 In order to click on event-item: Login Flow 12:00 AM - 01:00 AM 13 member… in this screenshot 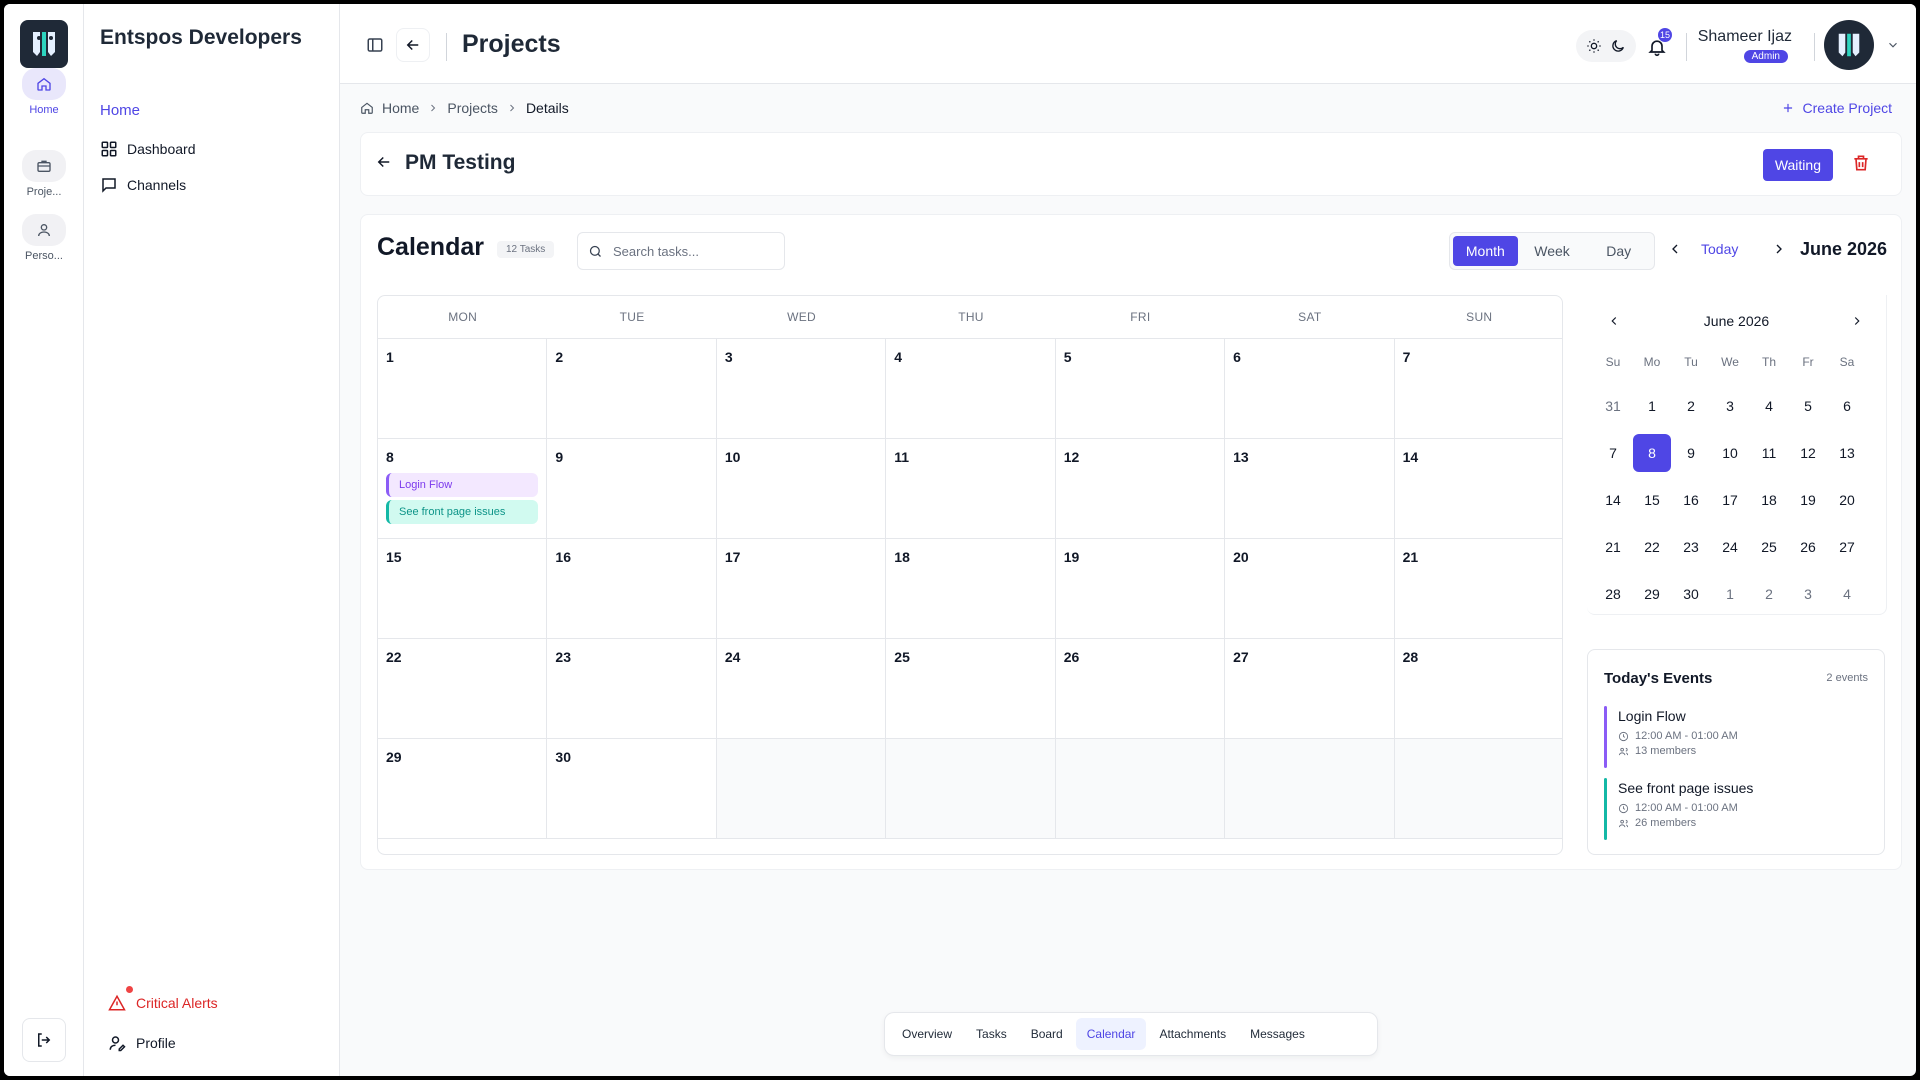, I will do `click(1737, 737)`.